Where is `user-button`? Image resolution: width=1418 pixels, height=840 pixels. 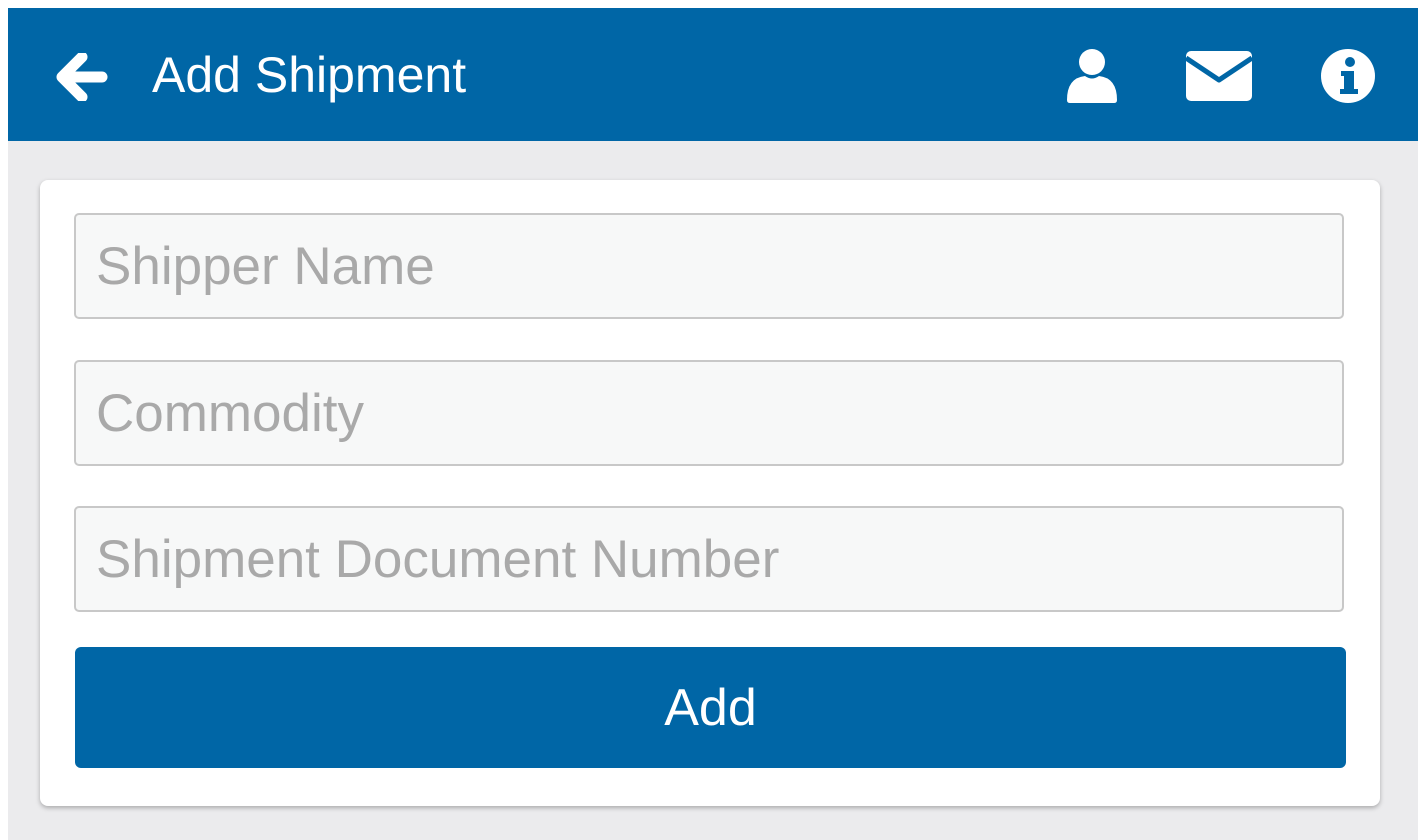
user-button is located at coordinates (1092, 76).